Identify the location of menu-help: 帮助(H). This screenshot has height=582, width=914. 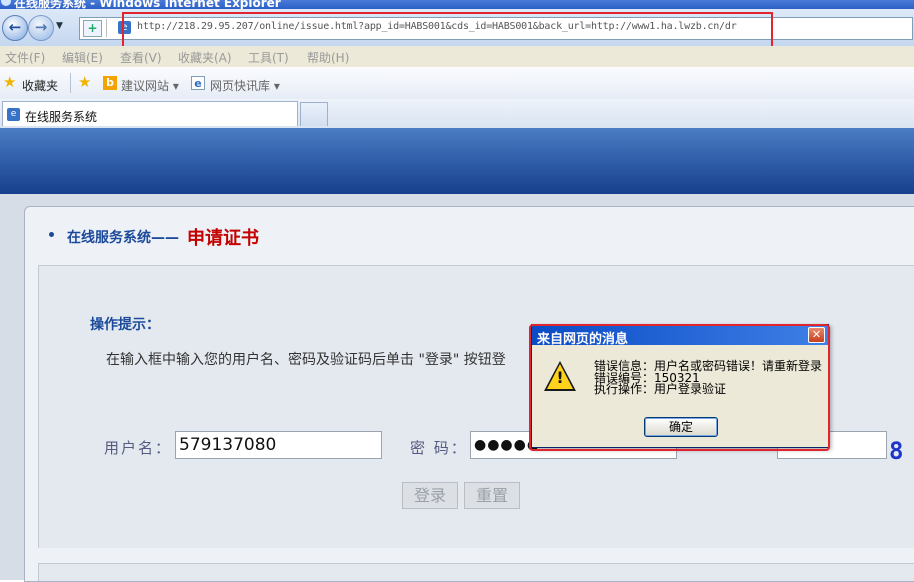
(328, 57).